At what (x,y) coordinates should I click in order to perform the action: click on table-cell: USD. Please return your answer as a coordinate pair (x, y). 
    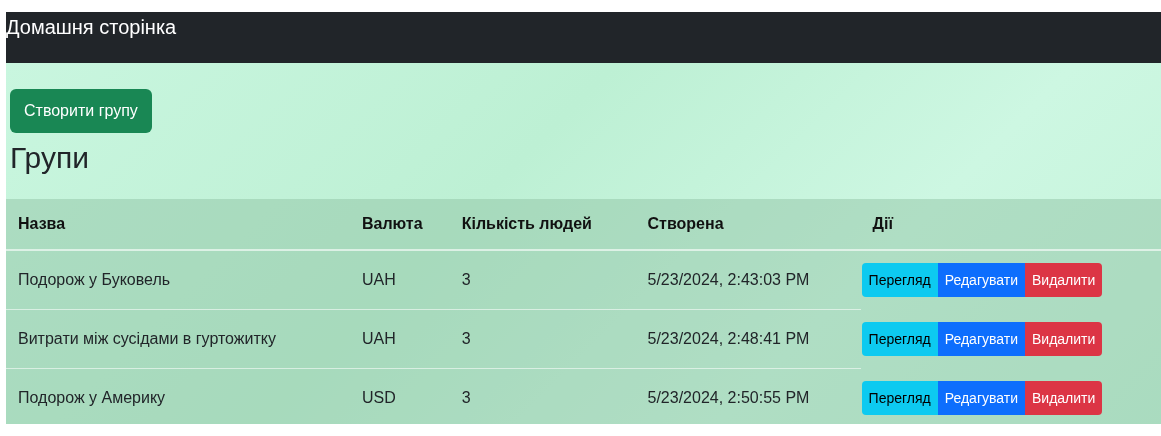
    Looking at the image, I should click on (399, 396).